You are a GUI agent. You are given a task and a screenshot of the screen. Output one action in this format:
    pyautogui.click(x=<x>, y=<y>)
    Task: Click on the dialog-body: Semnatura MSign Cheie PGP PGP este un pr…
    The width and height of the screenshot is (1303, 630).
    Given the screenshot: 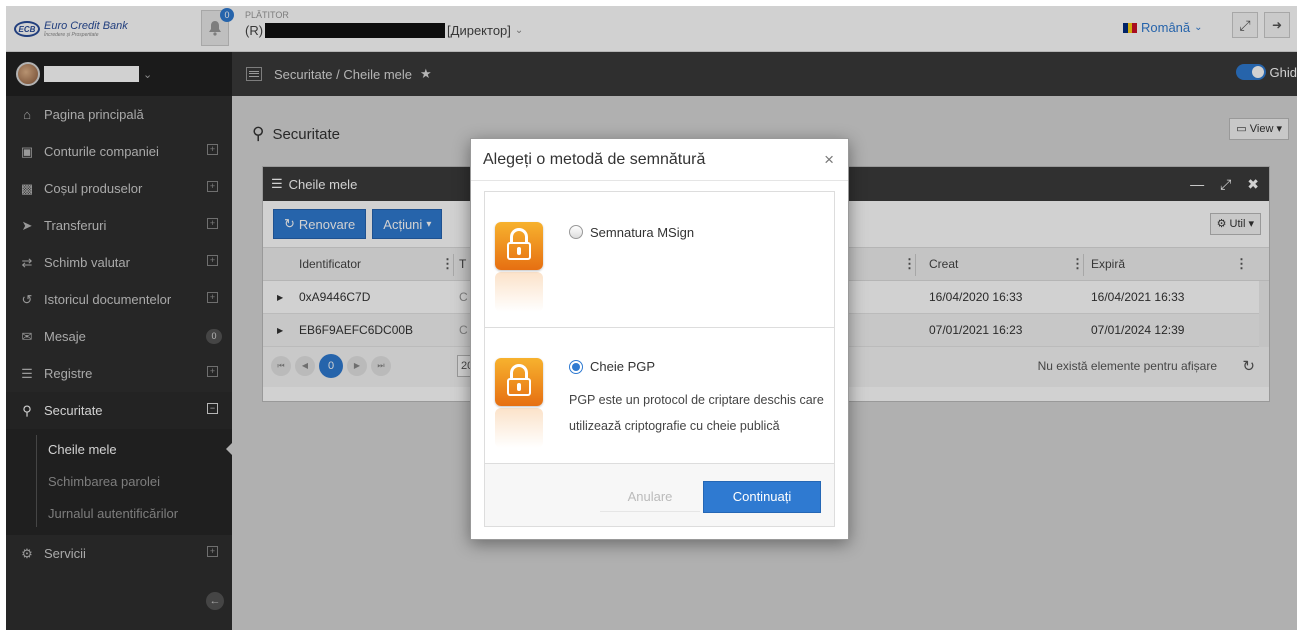 What is the action you would take?
    pyautogui.click(x=659, y=359)
    